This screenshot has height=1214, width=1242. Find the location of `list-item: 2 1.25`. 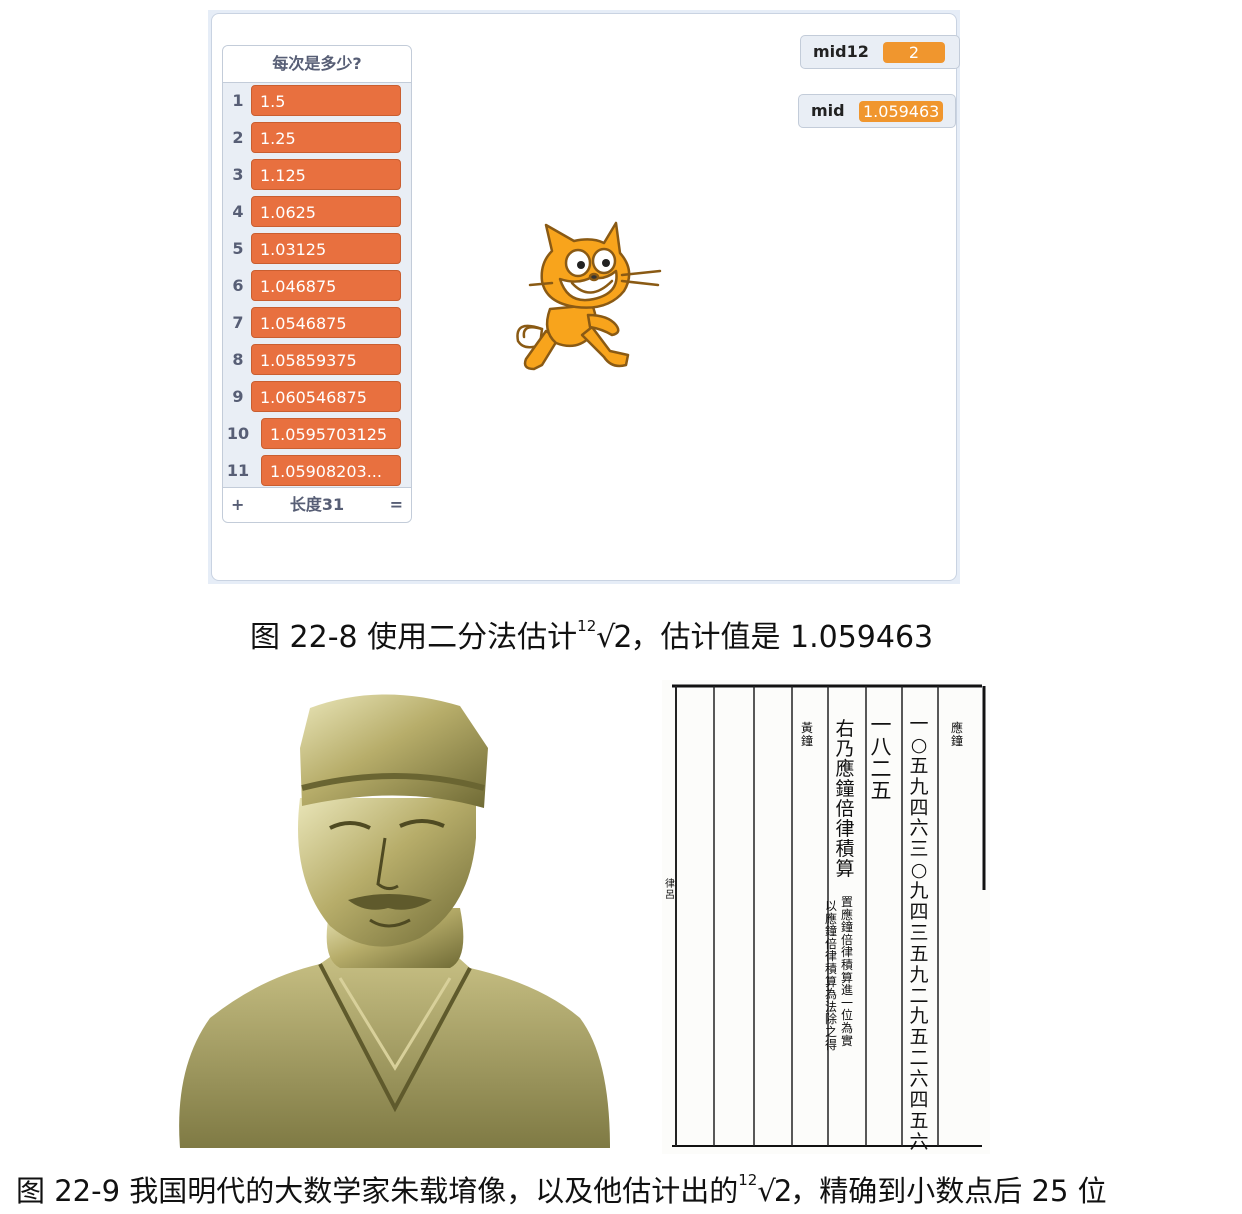

list-item: 2 1.25 is located at coordinates (317, 137).